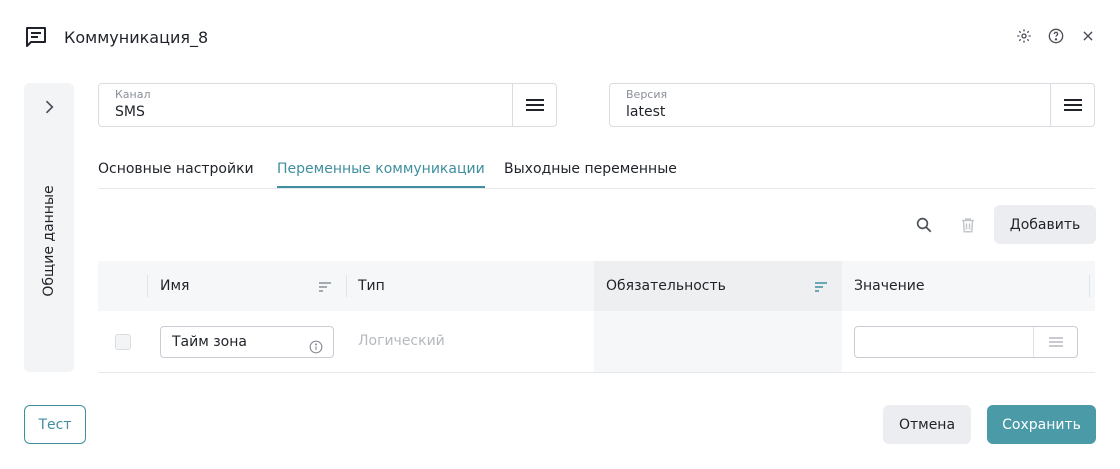 The image size is (1120, 469). Describe the element at coordinates (534, 105) in the screenshot. I see `channel-menu-button` at that location.